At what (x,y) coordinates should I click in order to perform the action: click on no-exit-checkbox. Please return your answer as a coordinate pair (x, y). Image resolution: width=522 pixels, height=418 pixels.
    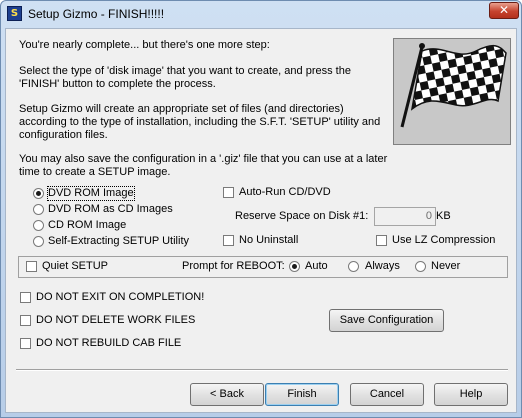
    Looking at the image, I should click on (25, 297).